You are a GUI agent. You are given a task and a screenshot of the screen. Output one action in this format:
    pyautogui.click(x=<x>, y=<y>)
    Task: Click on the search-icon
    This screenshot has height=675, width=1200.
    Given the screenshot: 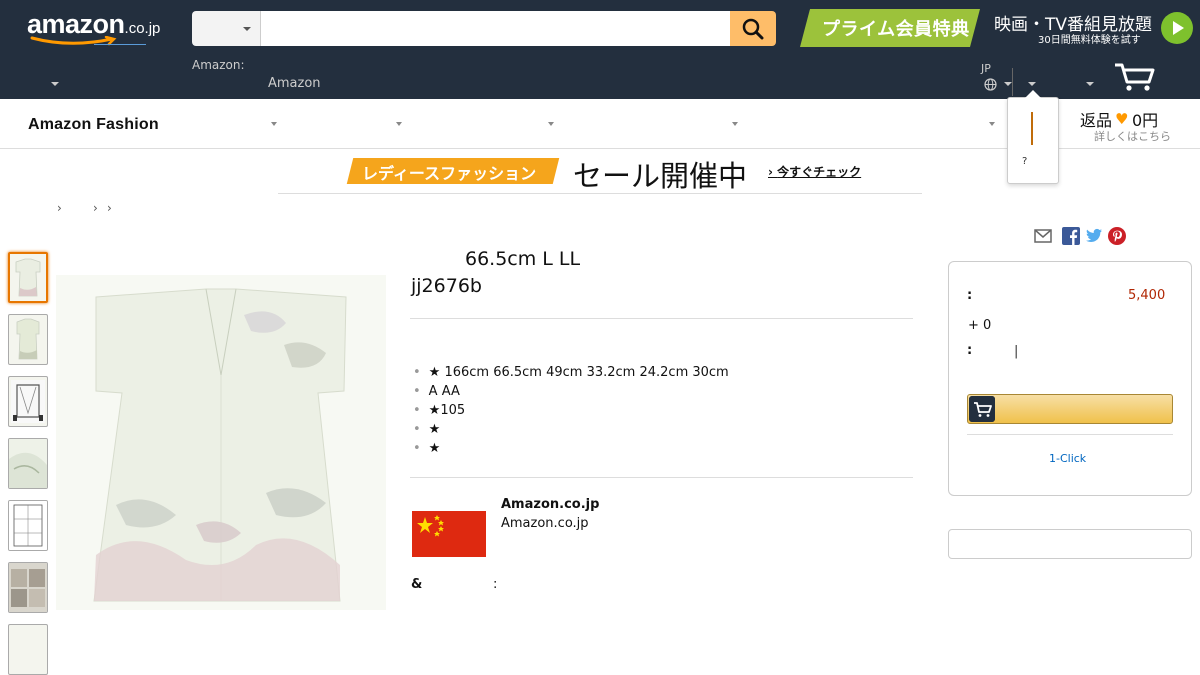 What is the action you would take?
    pyautogui.click(x=753, y=29)
    